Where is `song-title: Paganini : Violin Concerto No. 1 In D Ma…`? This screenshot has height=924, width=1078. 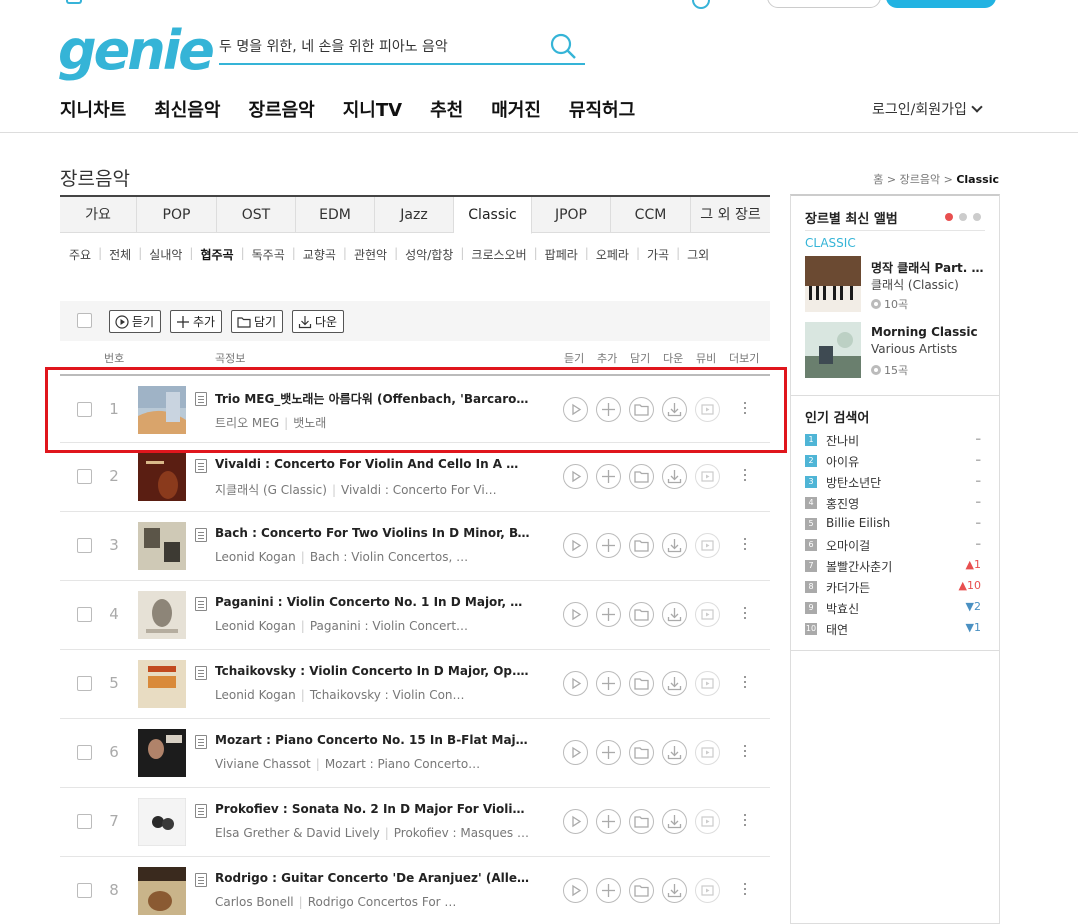
song-title: Paganini : Violin Concerto No. 1 In D Ma… is located at coordinates (372, 602).